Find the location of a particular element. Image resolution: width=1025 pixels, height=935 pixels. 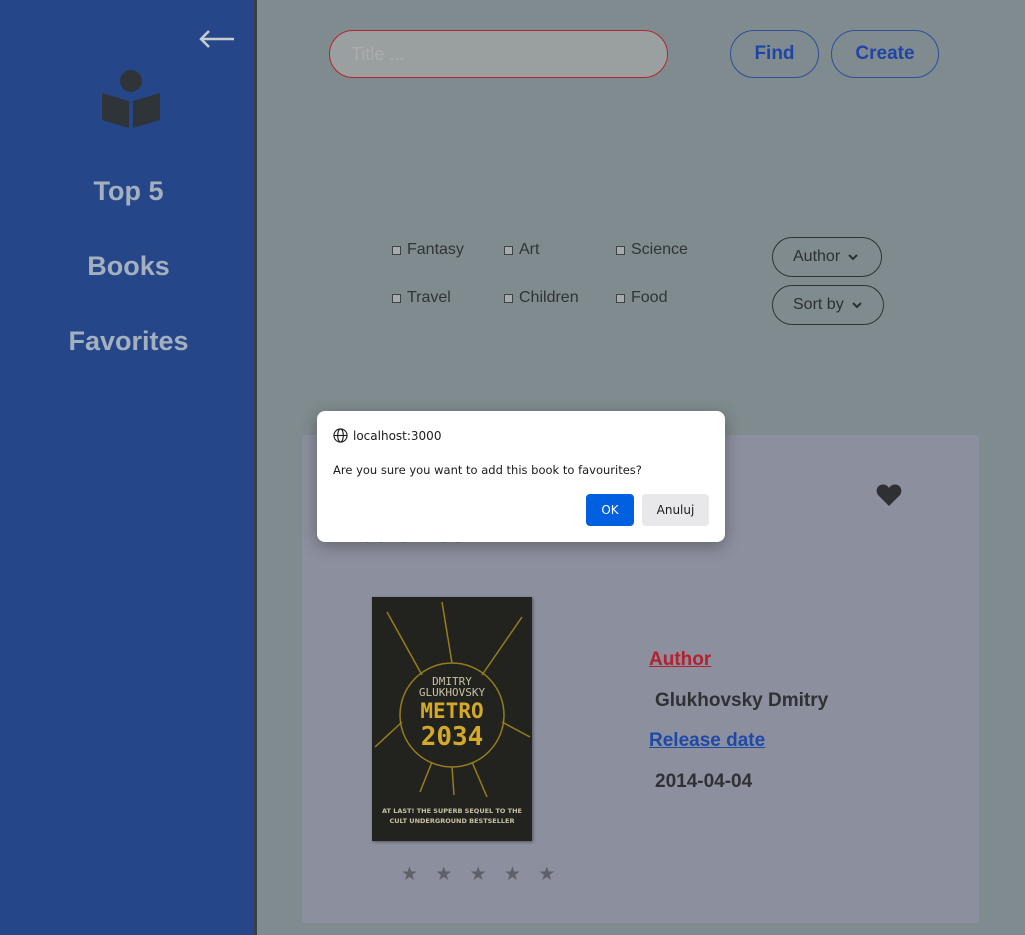

filter-food: Food is located at coordinates (641, 298).